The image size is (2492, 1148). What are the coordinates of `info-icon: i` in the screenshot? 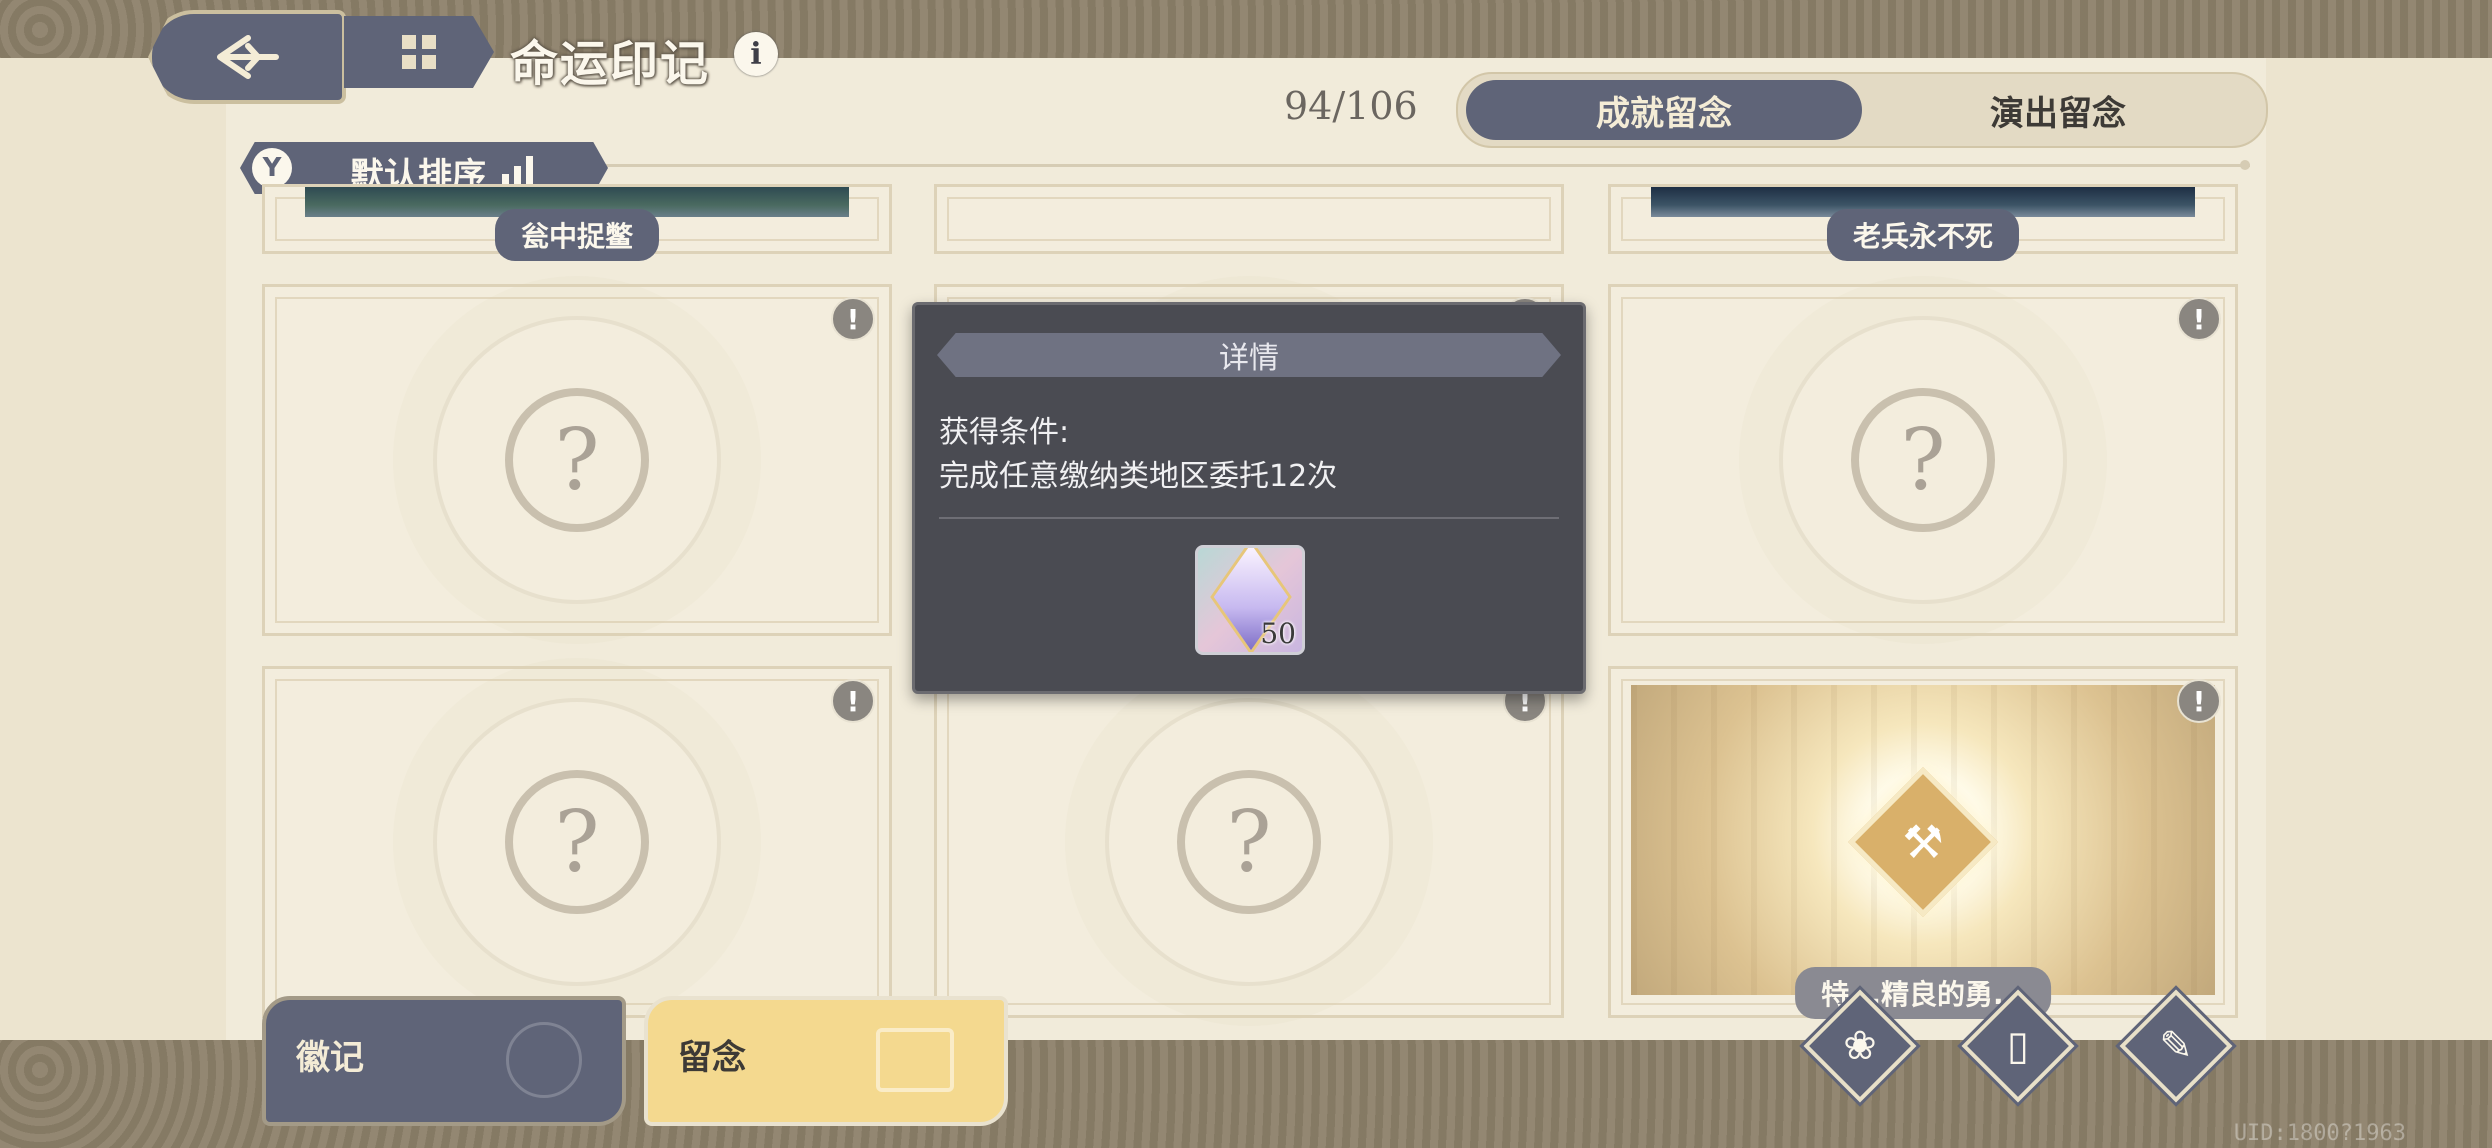 It's located at (756, 54).